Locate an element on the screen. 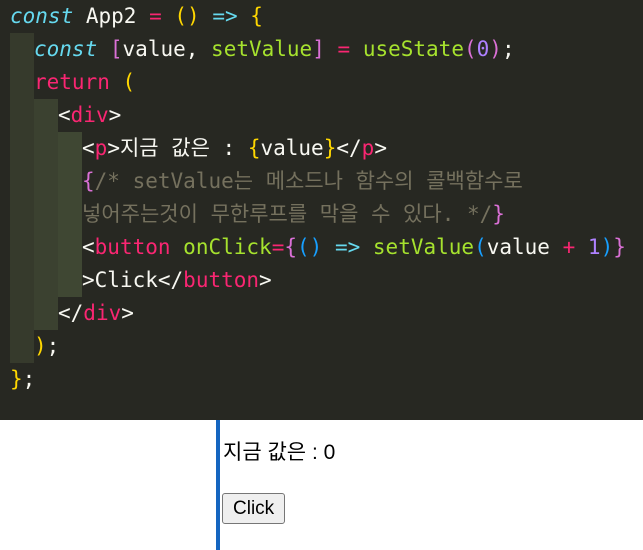 This screenshot has width=643, height=550. code-line-6: {/* setValue는 메소드나 함수의 콜백함수로 is located at coordinates (321, 181).